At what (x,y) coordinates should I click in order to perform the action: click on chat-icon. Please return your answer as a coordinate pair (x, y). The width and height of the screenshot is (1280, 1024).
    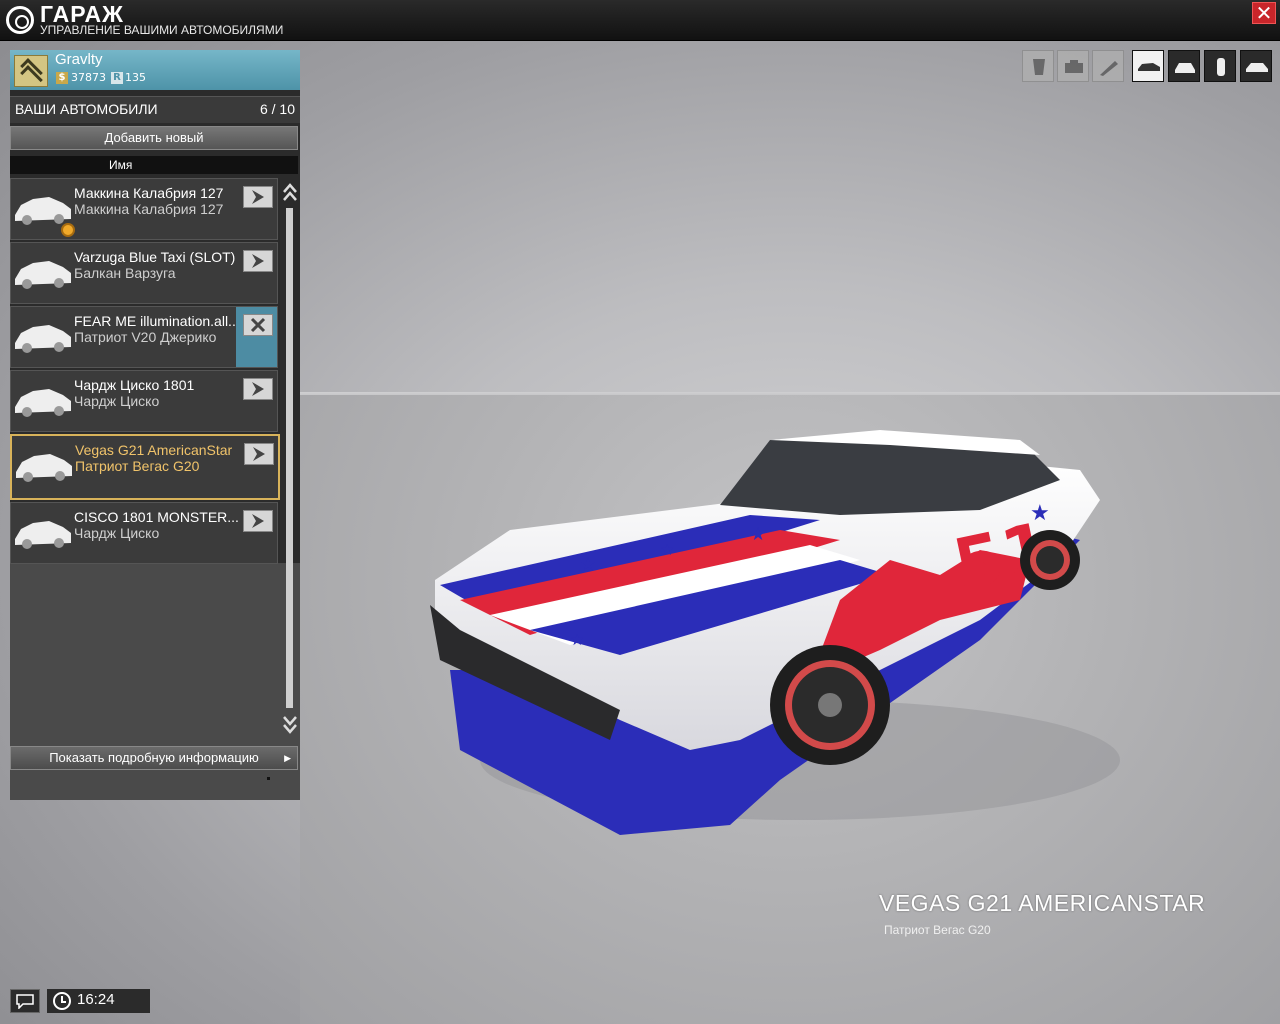
    Looking at the image, I should click on (25, 1001).